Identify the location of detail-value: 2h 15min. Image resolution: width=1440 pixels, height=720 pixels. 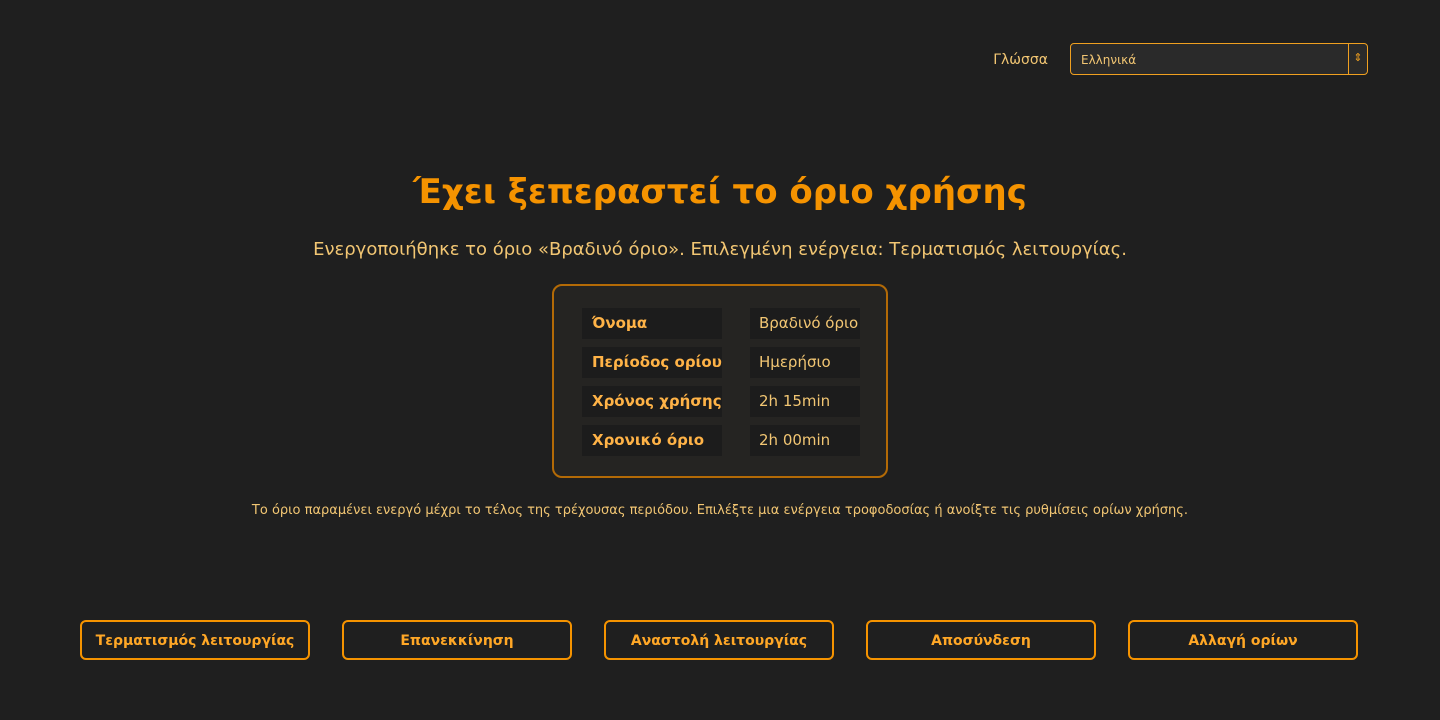
(805, 401).